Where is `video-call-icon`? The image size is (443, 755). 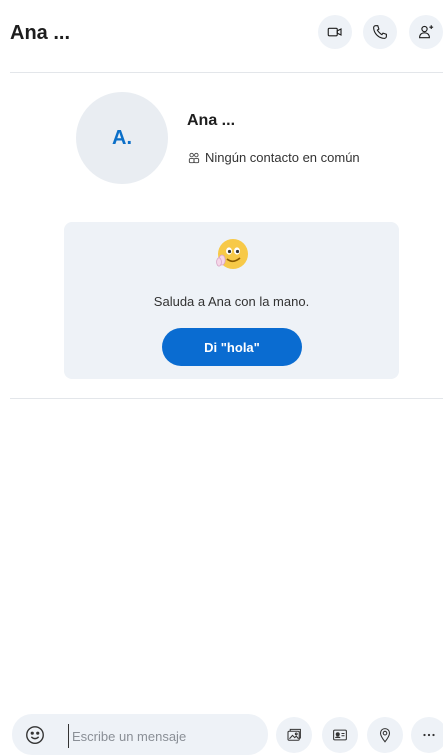 video-call-icon is located at coordinates (334, 32).